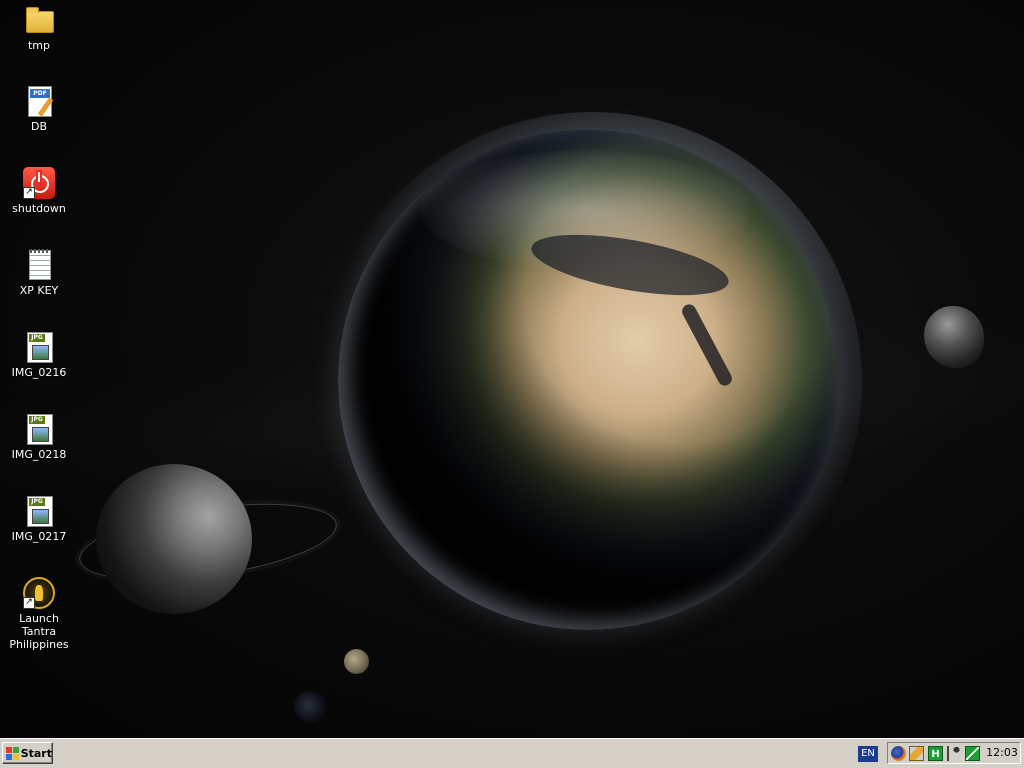  What do you see at coordinates (39, 536) in the screenshot?
I see `desktop-icon-label: IMG_0217` at bounding box center [39, 536].